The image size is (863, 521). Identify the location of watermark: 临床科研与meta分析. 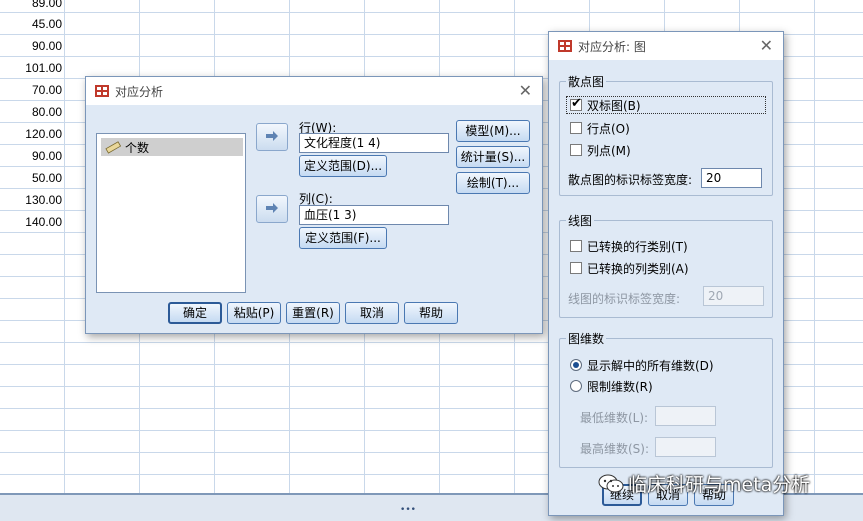
(704, 483).